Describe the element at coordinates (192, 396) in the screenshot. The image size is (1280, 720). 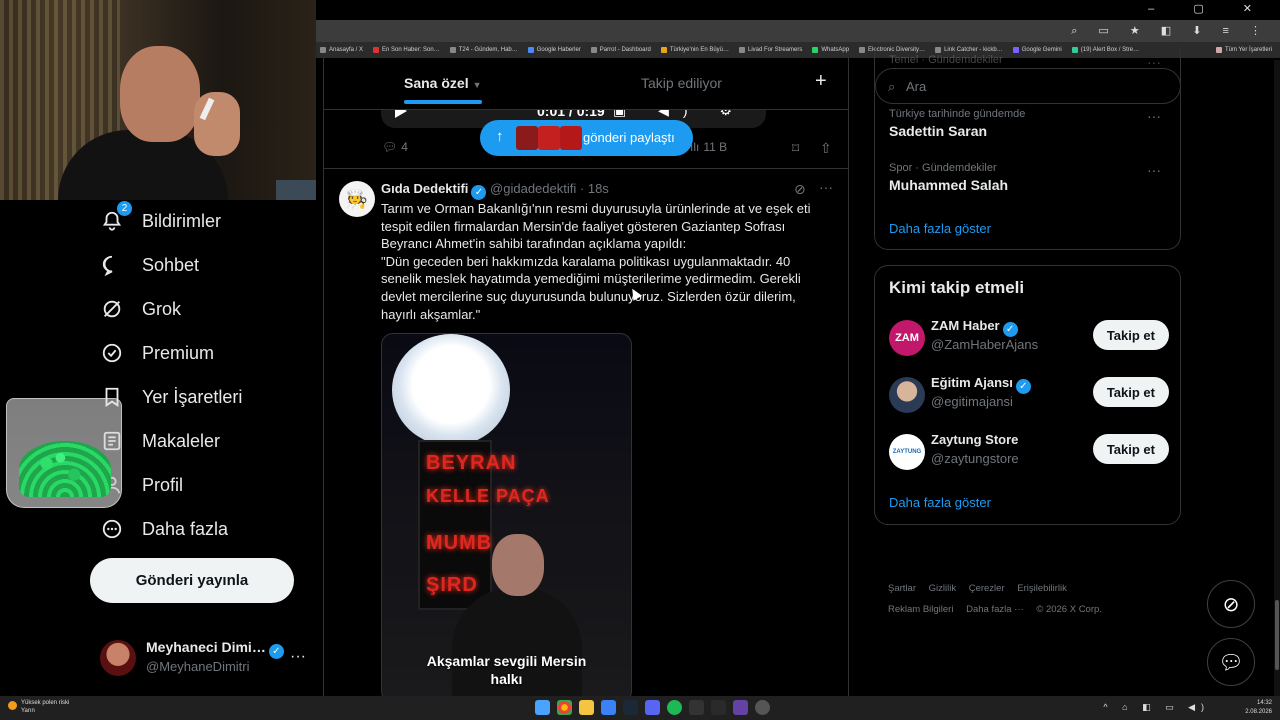
I see `nav-label: Yer İşaretleri` at that location.